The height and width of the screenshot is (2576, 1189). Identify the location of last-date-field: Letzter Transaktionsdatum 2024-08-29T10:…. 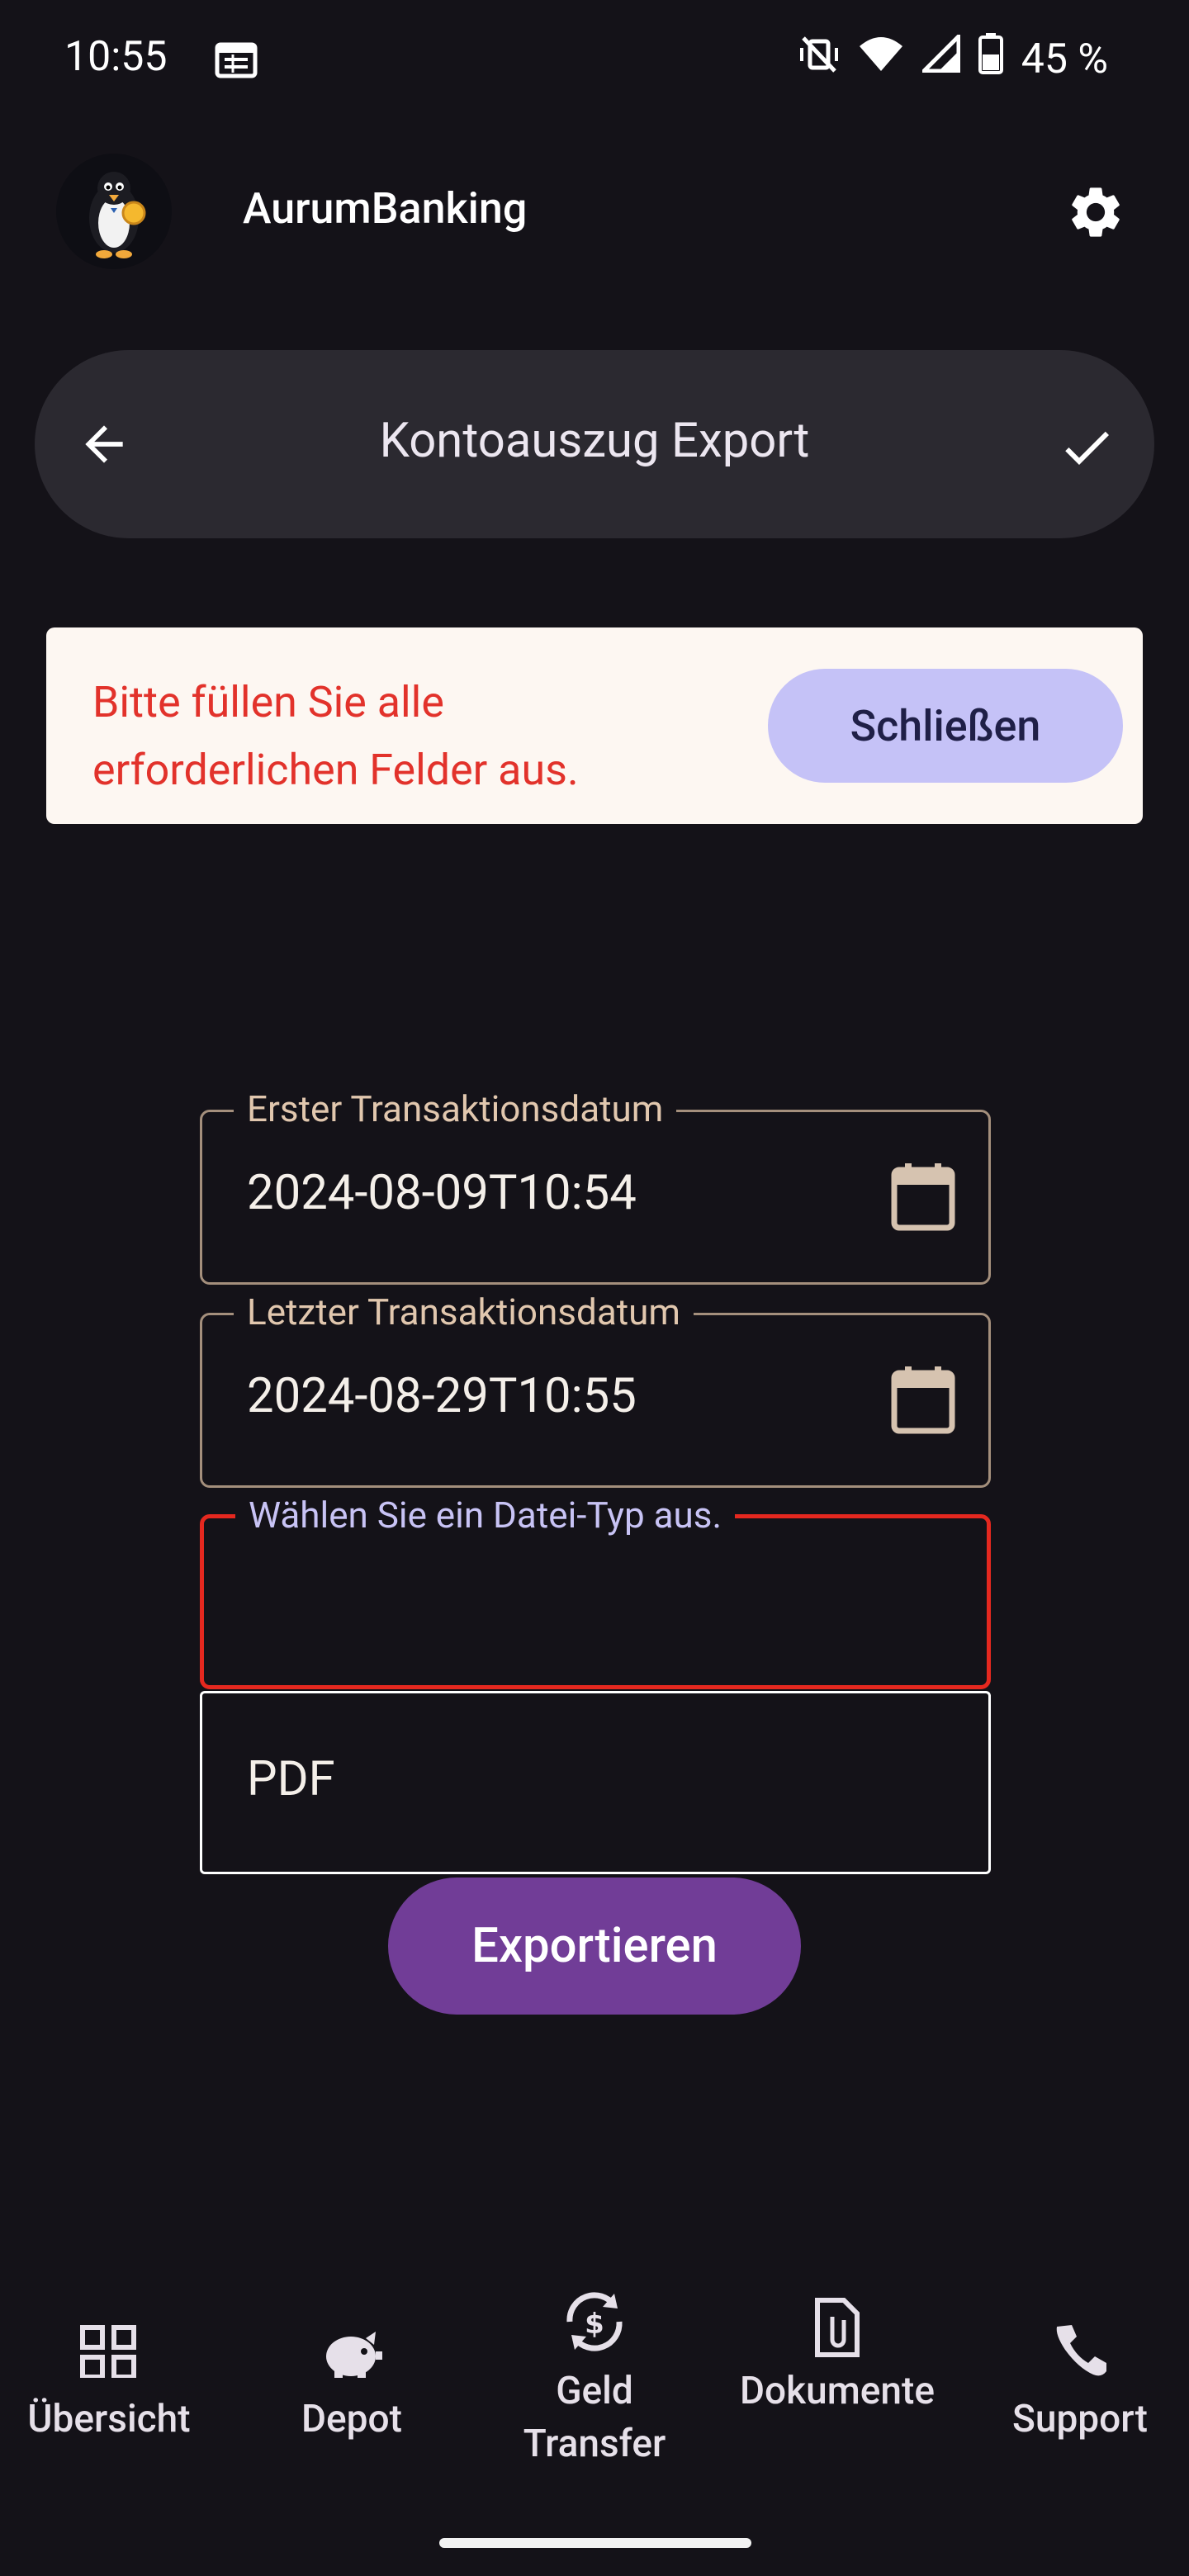
(595, 1389).